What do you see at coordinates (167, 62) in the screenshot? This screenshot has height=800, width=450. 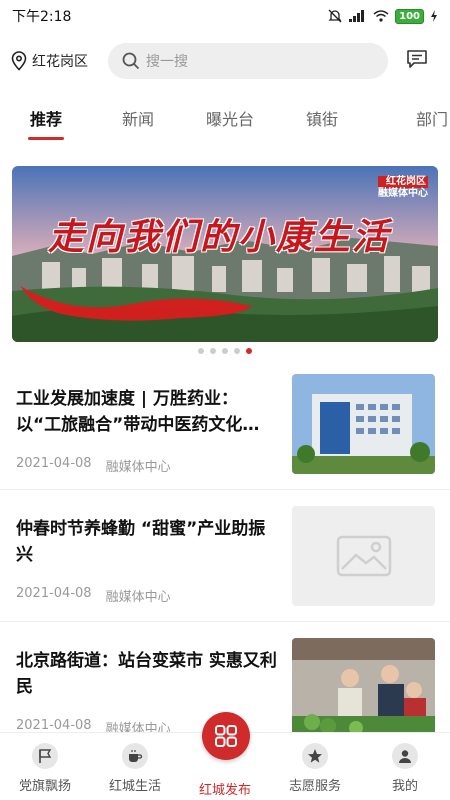 I see `search-placeholder: 搜一搜` at bounding box center [167, 62].